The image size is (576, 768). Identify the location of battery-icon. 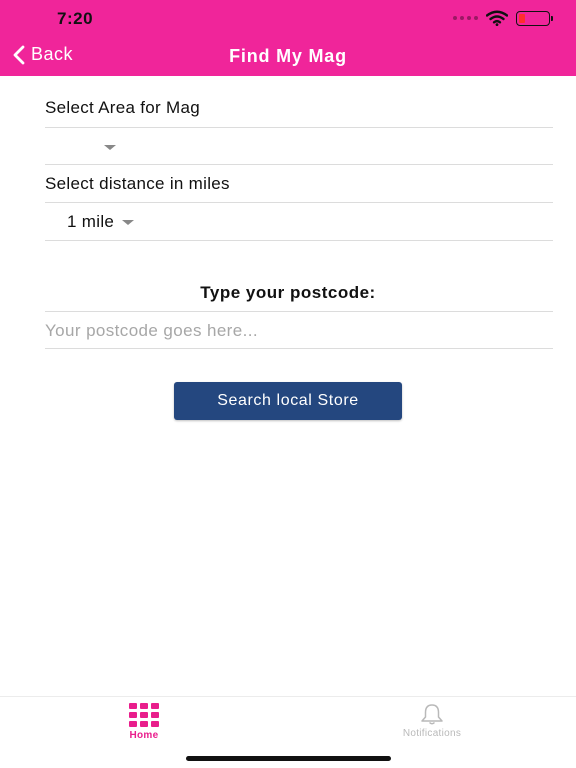
(534, 18).